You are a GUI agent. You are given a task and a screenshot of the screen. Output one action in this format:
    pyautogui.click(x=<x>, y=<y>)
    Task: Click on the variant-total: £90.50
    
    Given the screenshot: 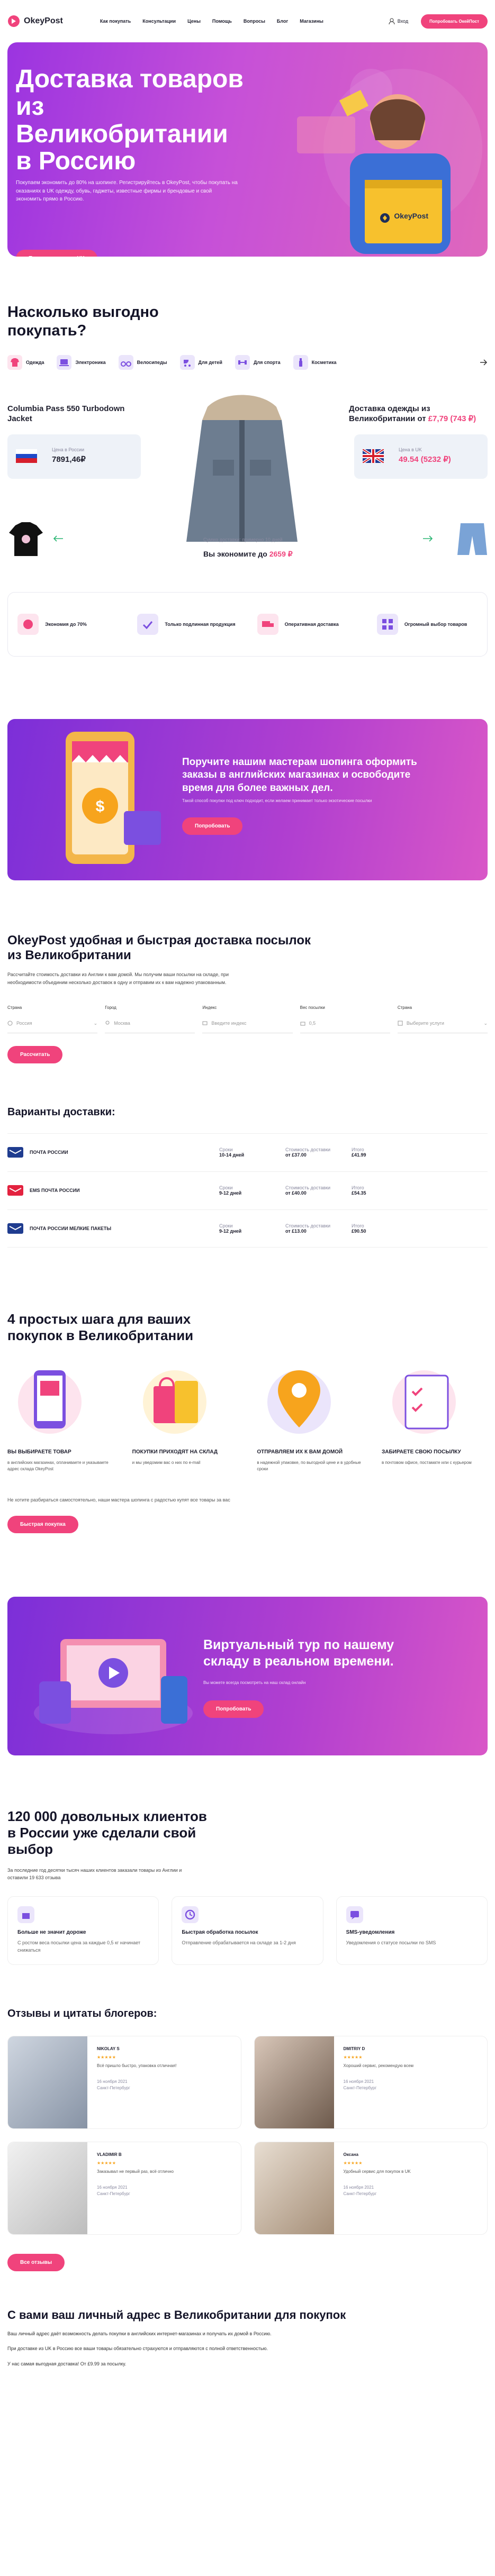 What is the action you would take?
    pyautogui.click(x=359, y=1231)
    